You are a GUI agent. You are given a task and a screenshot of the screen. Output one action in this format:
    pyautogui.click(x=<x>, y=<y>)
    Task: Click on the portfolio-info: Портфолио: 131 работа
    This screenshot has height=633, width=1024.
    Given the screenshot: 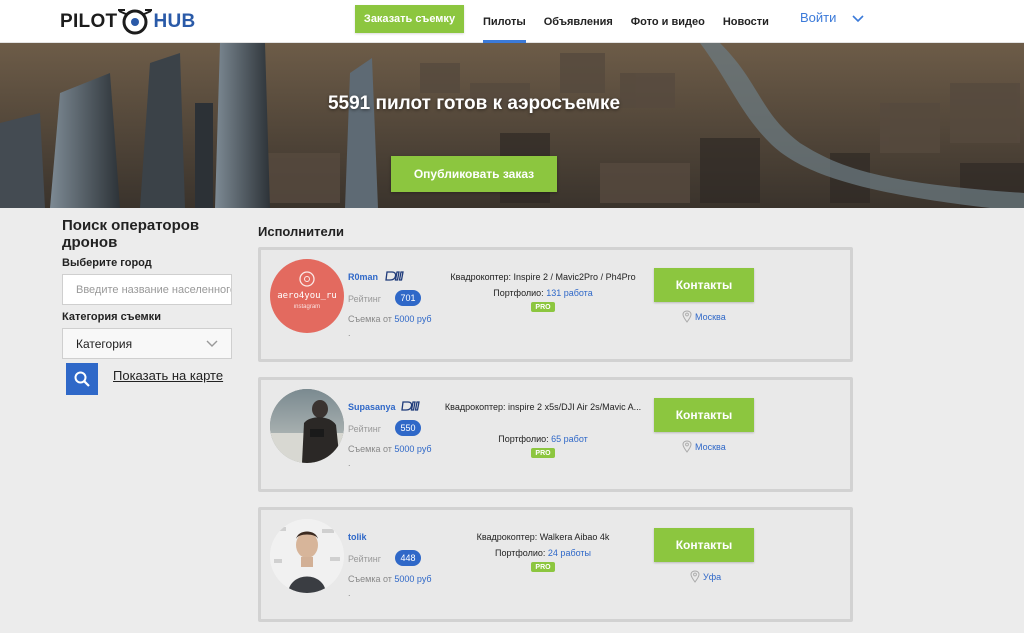 What is the action you would take?
    pyautogui.click(x=543, y=293)
    